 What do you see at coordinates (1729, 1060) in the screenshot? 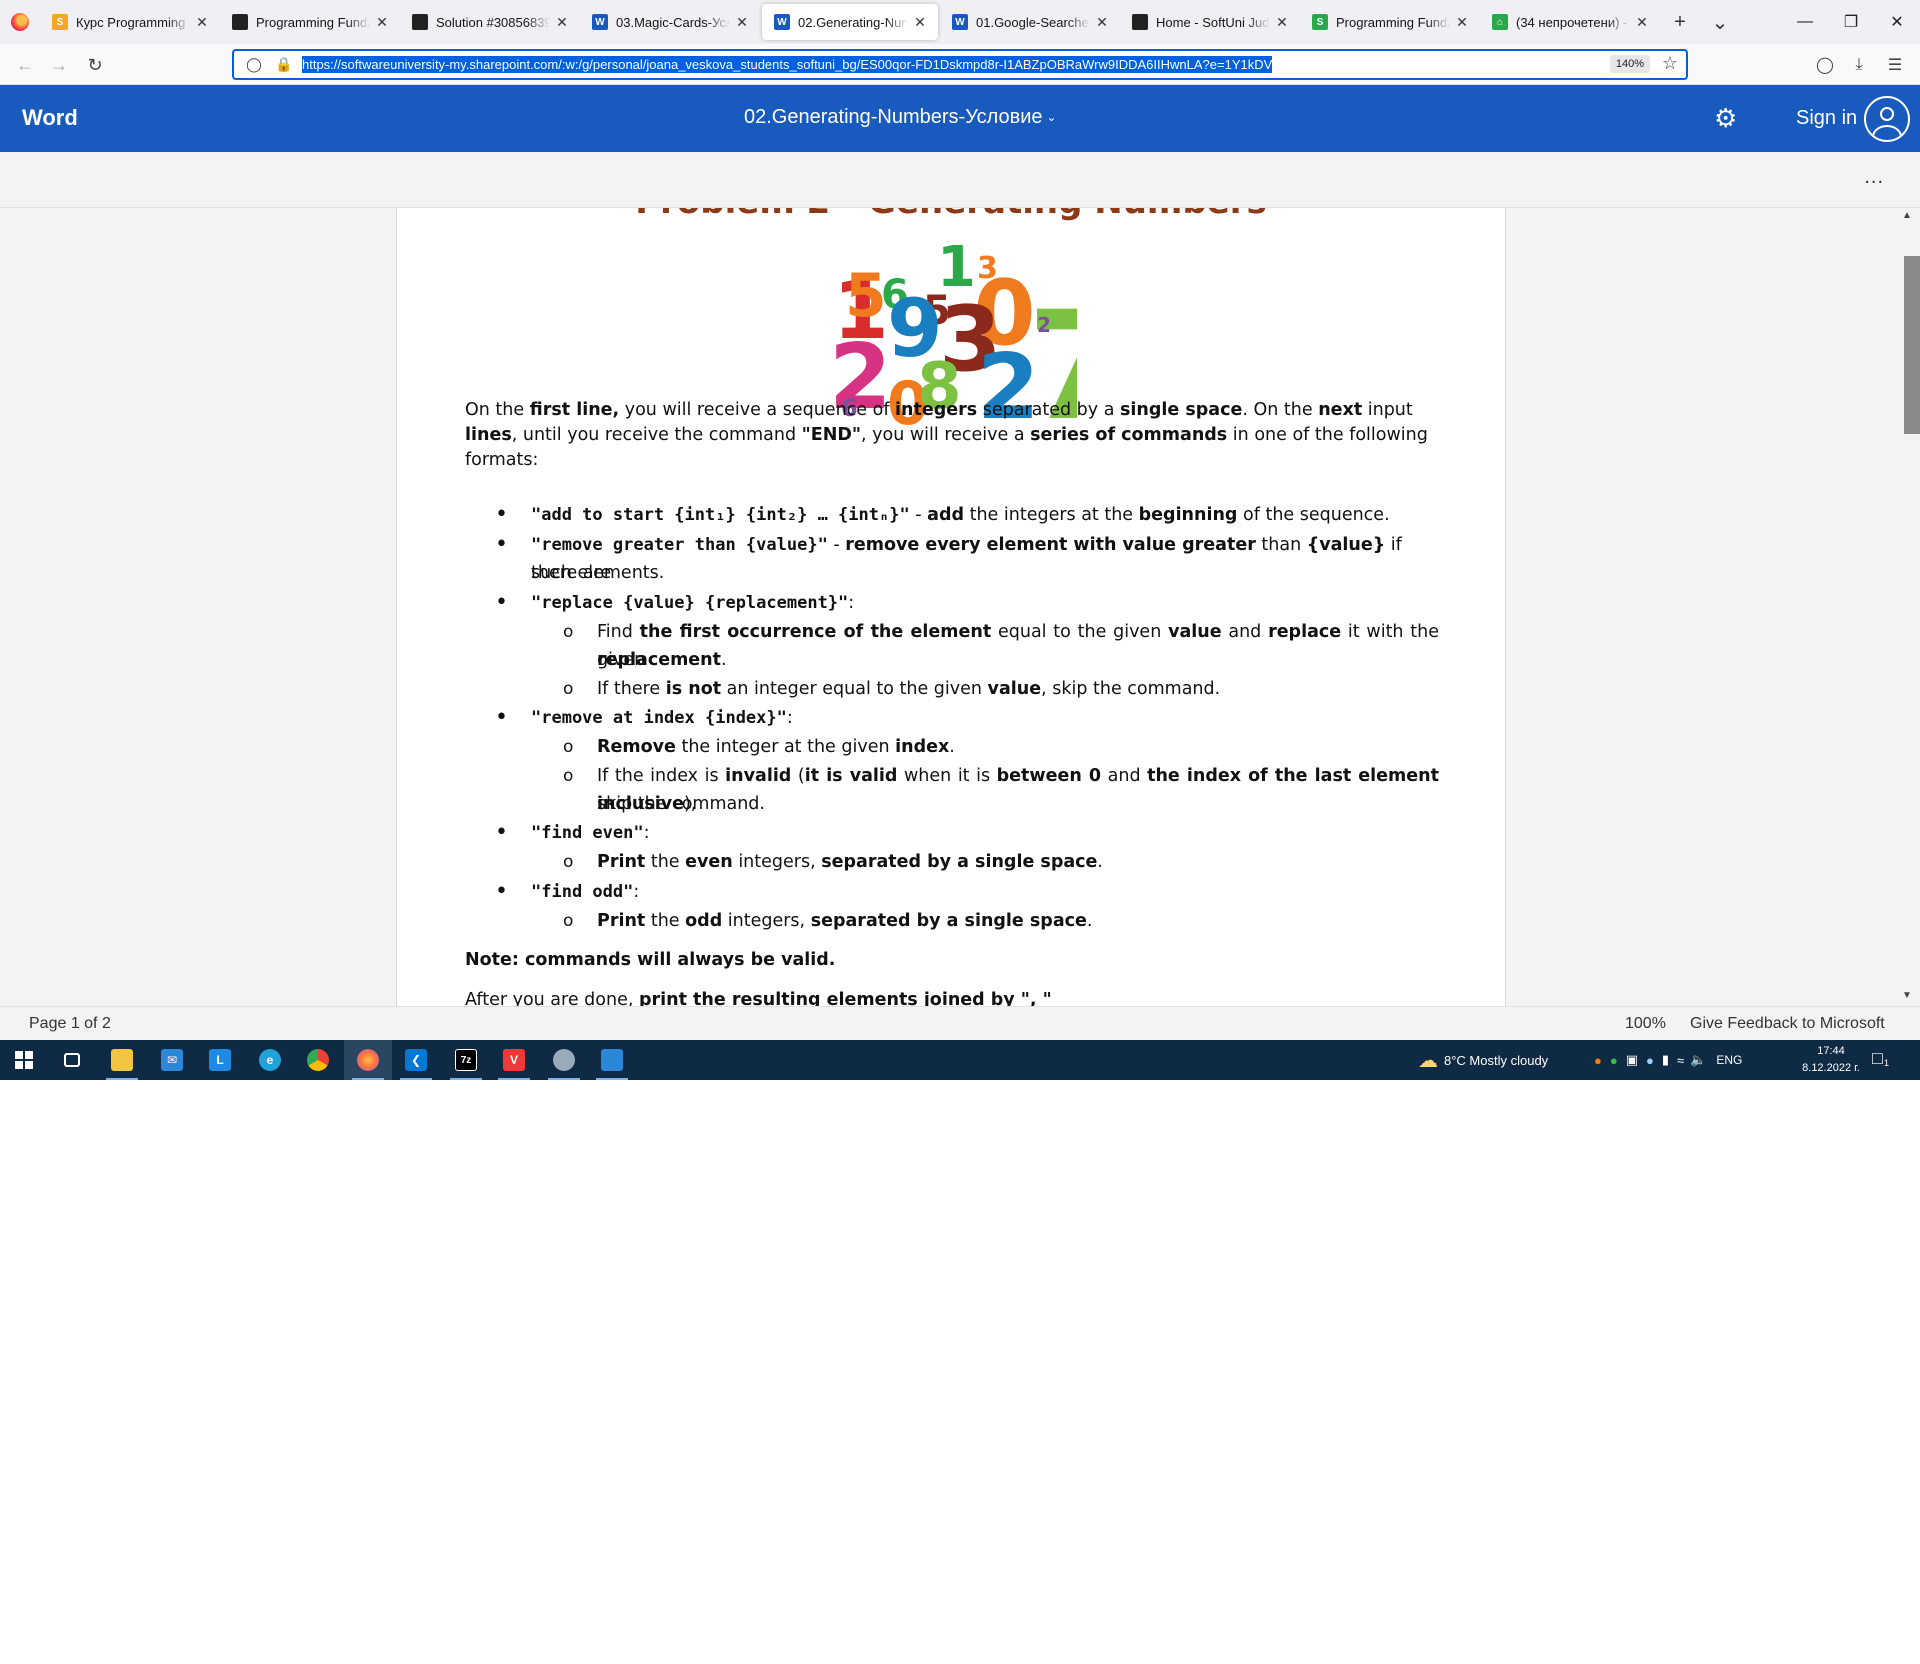
I see `language-indicator: ENG` at bounding box center [1729, 1060].